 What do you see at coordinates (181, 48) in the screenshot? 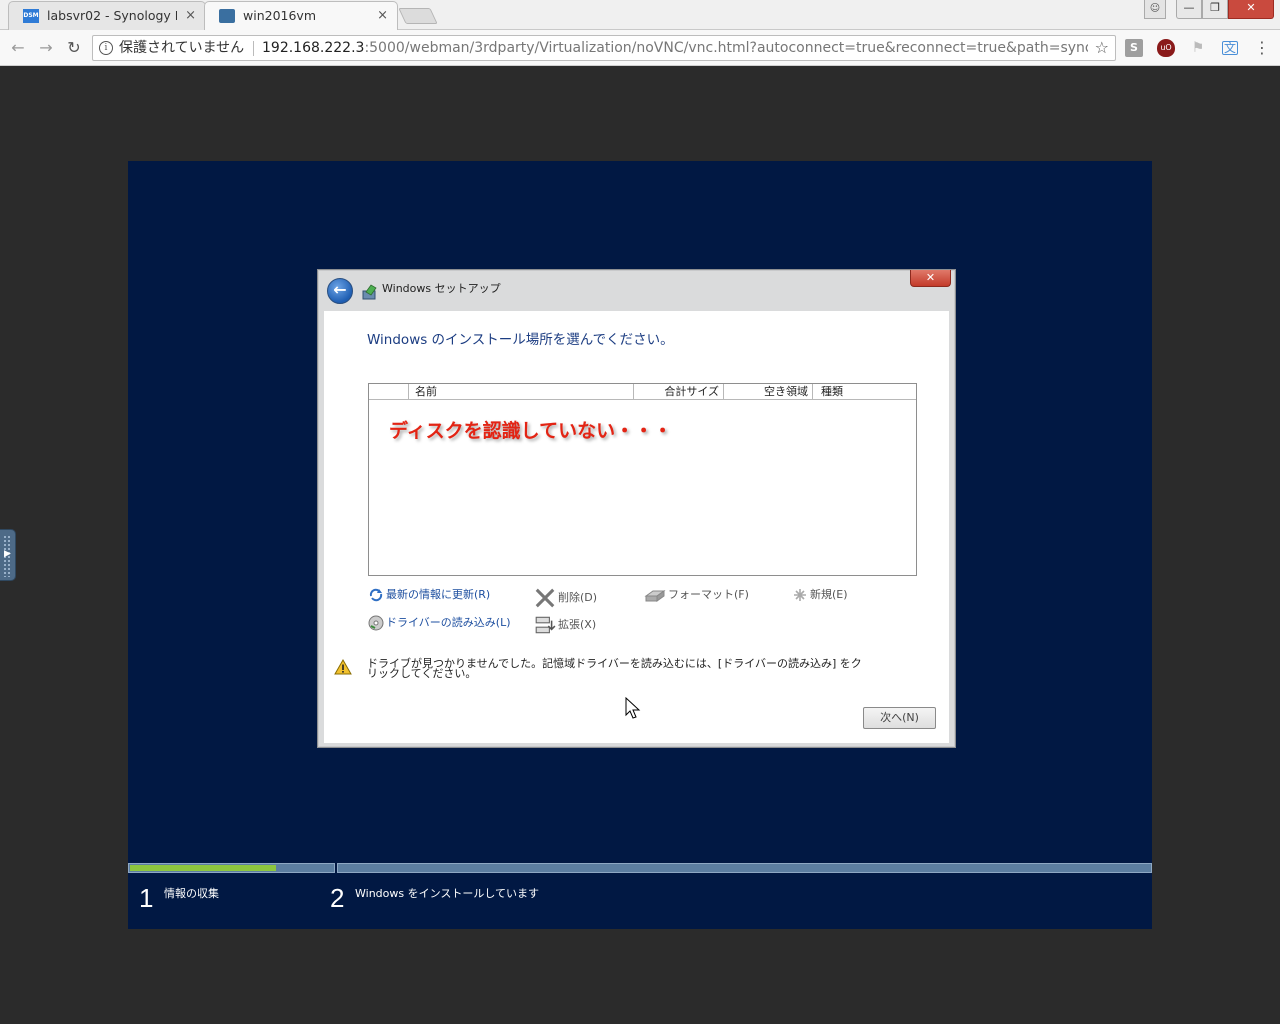
I see `security-label: 保護されていません` at bounding box center [181, 48].